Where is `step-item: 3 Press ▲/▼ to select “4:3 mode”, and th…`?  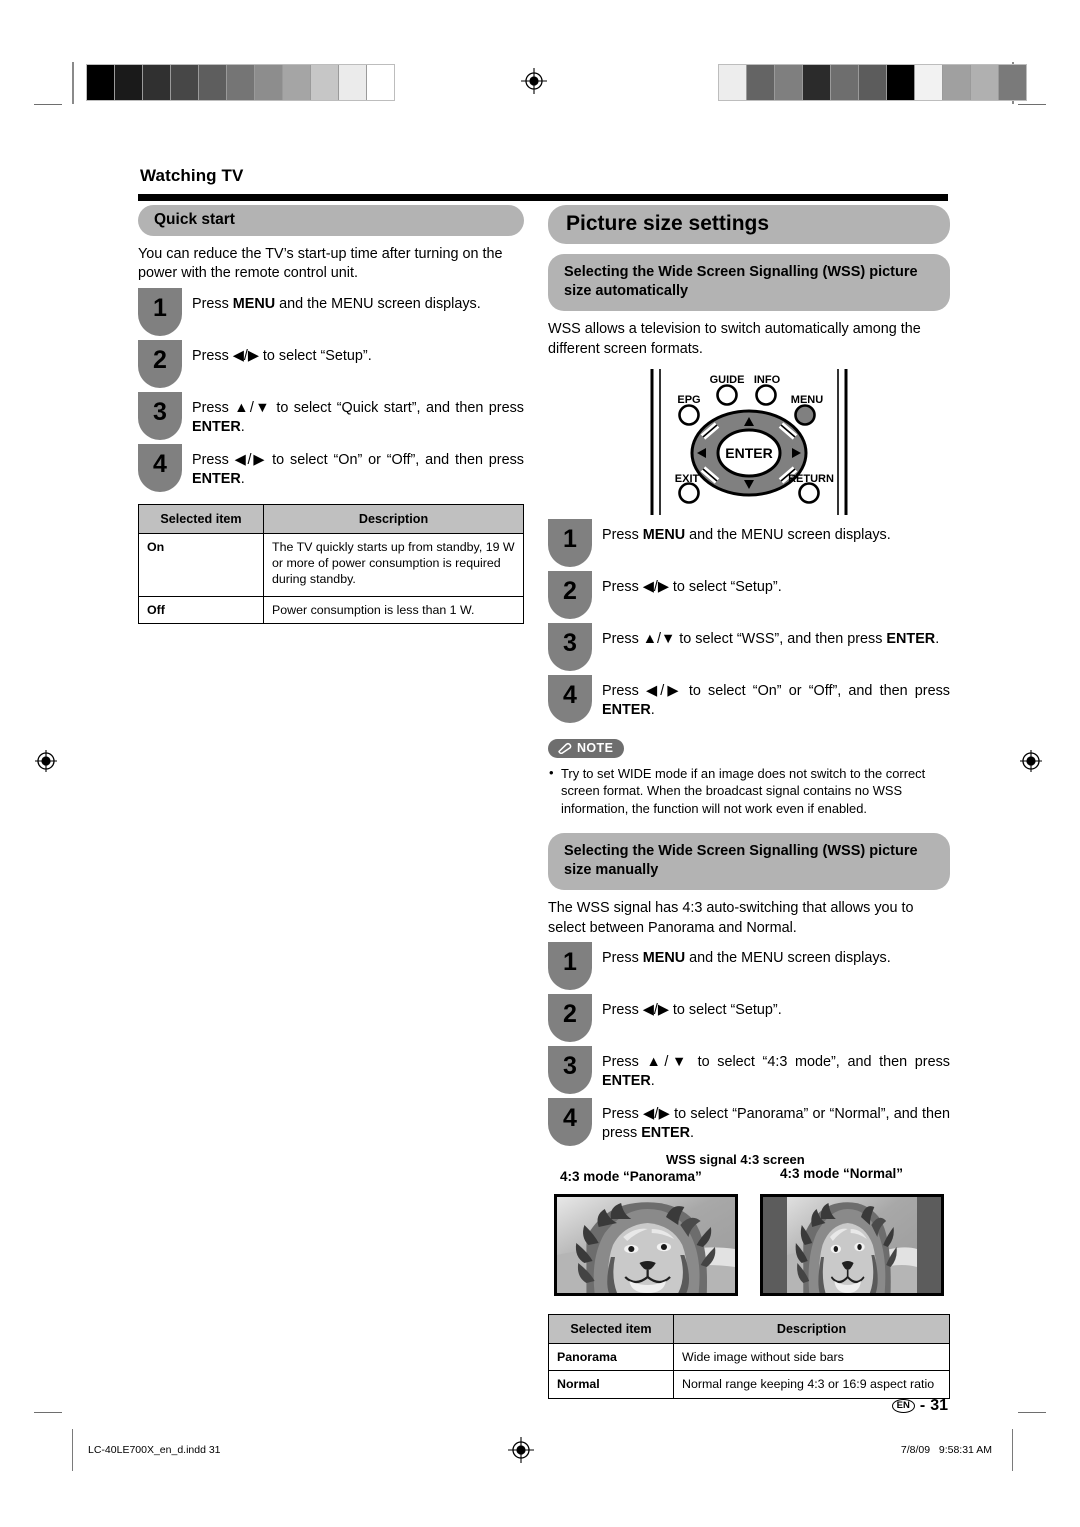 step-item: 3 Press ▲/▼ to select “4:3 mode”, and th… is located at coordinates (749, 1069).